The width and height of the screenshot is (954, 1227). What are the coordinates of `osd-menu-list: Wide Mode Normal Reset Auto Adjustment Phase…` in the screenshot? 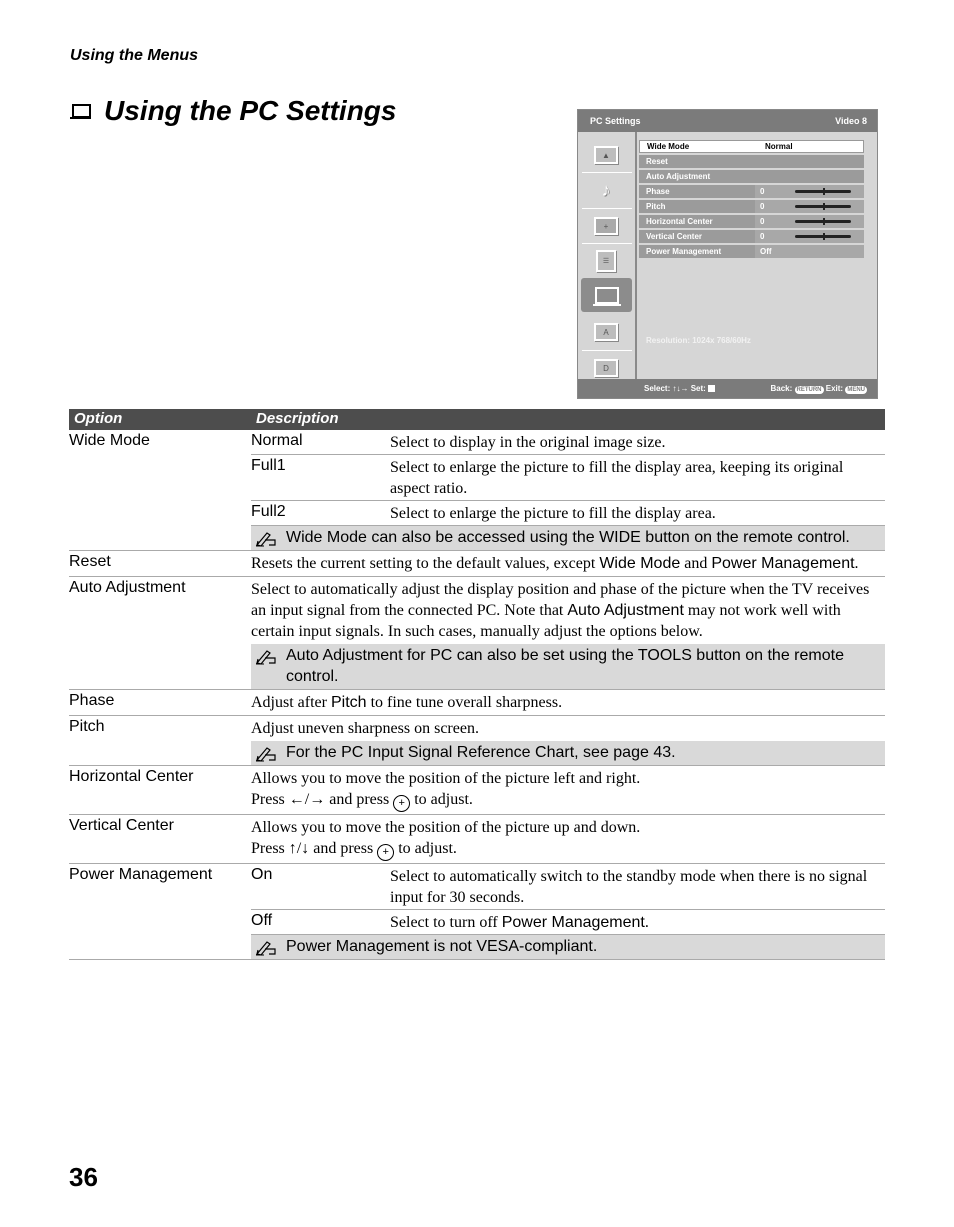 It's located at (751, 200).